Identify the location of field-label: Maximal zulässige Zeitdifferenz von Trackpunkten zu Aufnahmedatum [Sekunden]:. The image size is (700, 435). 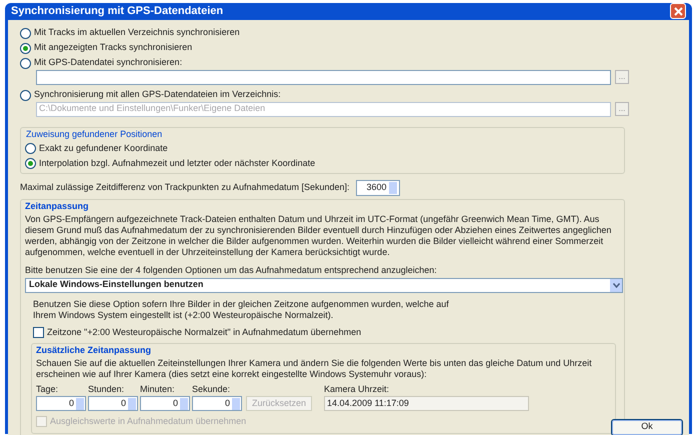
(185, 187).